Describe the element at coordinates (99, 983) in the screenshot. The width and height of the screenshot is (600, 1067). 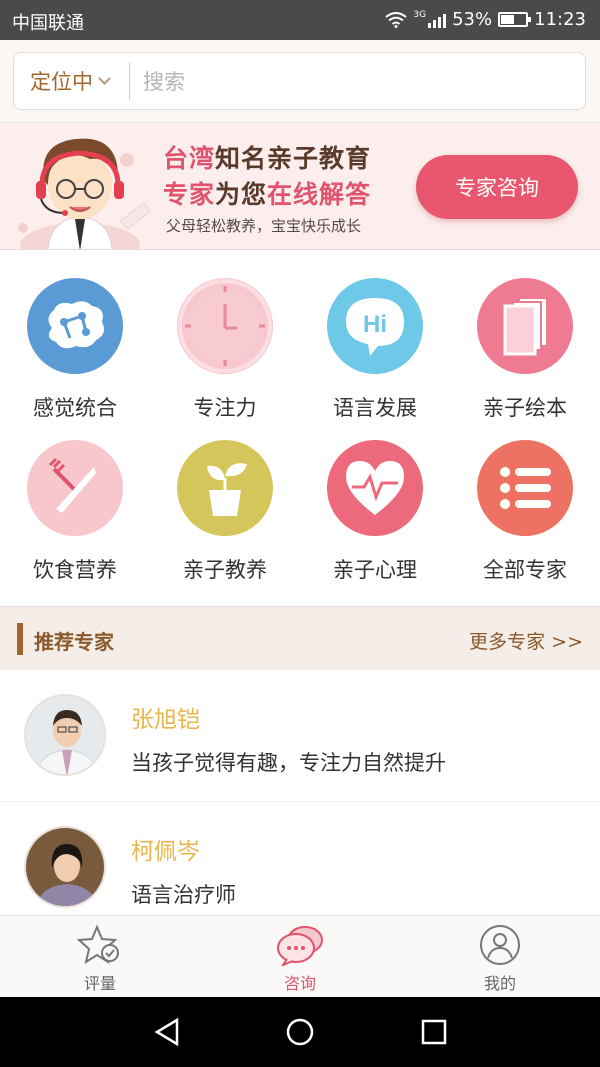
I see `tab-label: 评量` at that location.